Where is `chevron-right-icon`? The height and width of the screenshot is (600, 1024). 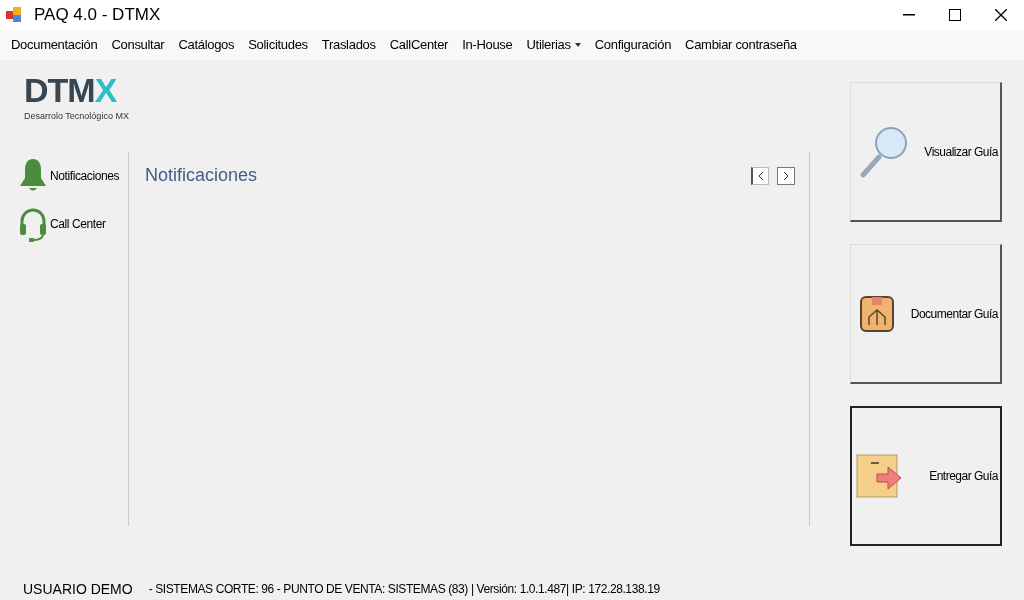
chevron-right-icon is located at coordinates (786, 175).